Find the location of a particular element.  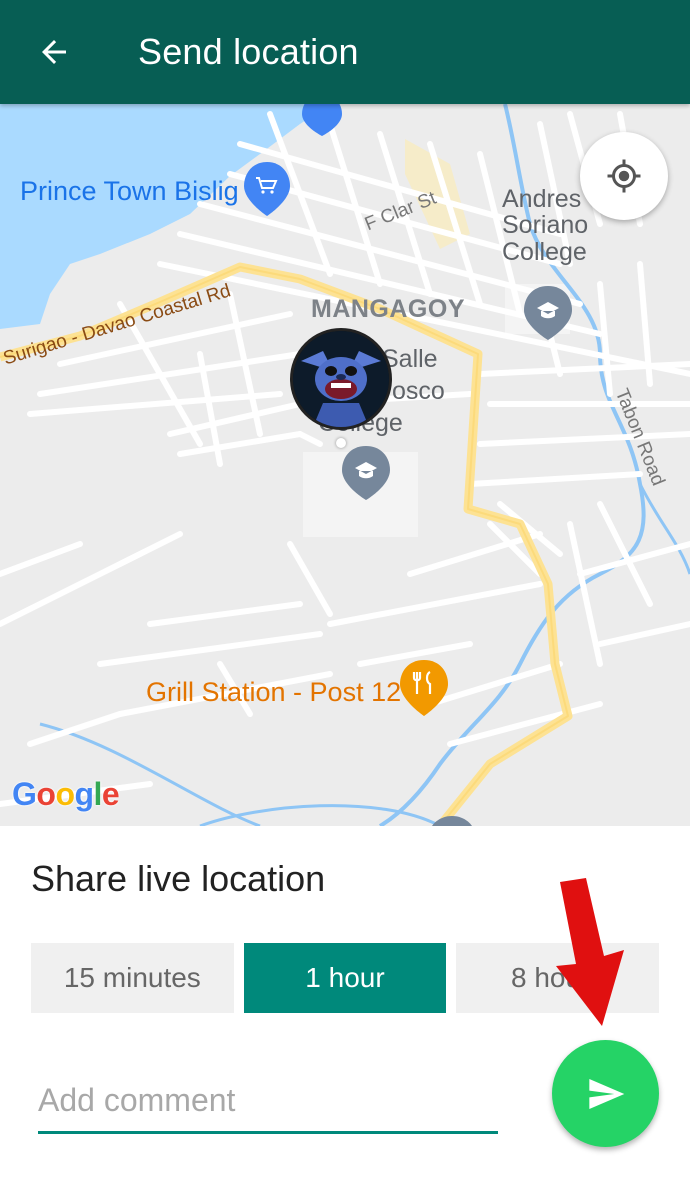

page-title: Send location is located at coordinates (248, 51).